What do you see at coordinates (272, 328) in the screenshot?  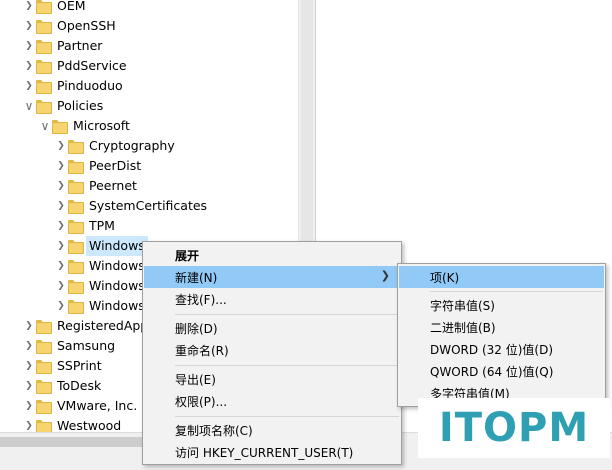 I see `menu-item-delete: 删除(D)` at bounding box center [272, 328].